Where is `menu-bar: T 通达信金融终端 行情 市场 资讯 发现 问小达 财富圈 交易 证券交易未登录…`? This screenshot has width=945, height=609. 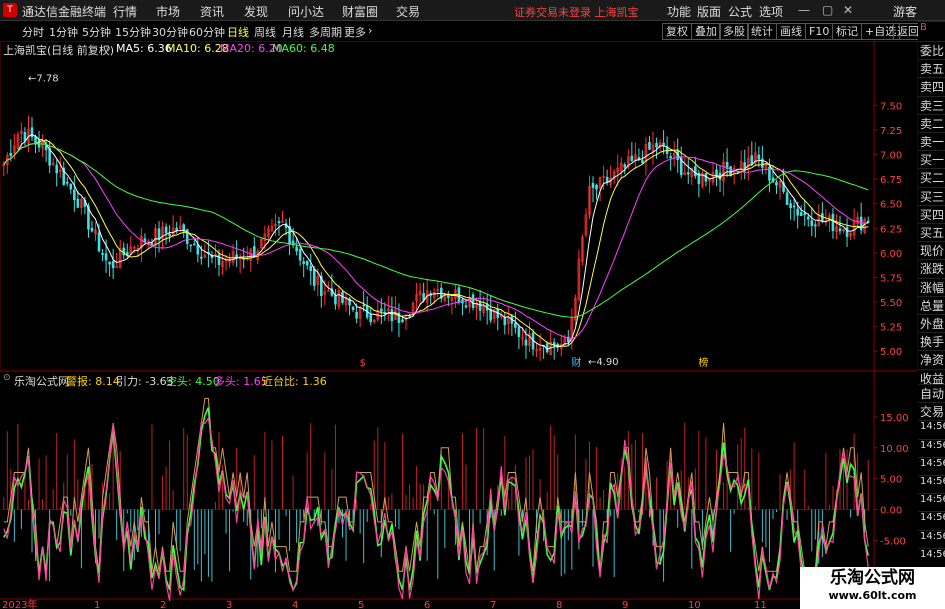
menu-bar: T 通达信金融终端 行情 市场 资讯 发现 问小达 财富圈 交易 证券交易未登录… is located at coordinates (472, 10).